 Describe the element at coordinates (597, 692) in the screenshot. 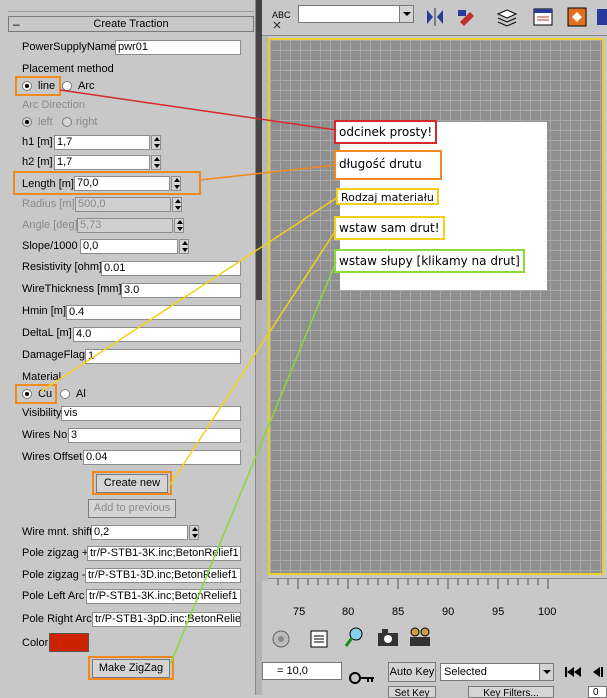

I see `current-frame-field: 0` at that location.